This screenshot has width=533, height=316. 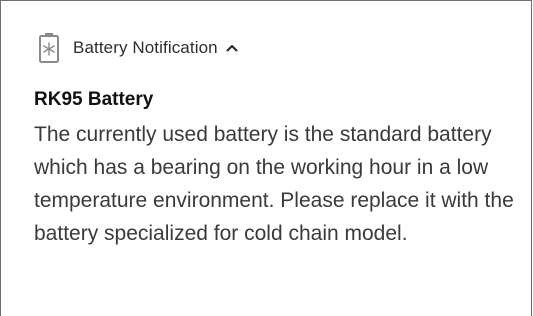 I want to click on notification-header: Battery Notification, so click(x=138, y=48).